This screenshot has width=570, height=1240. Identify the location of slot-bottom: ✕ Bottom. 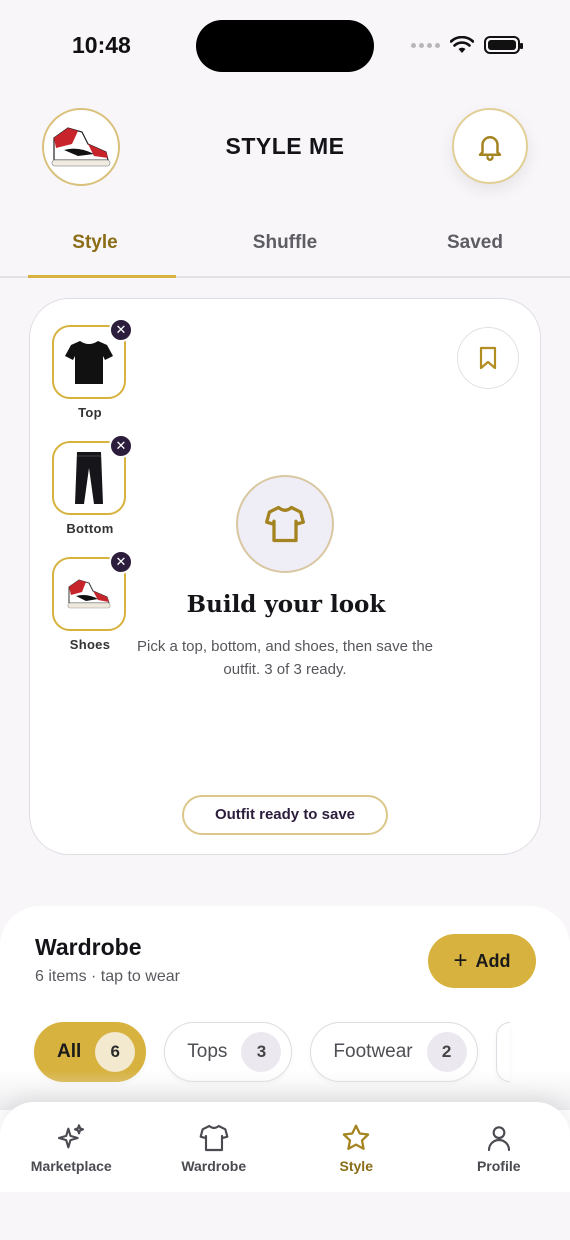
(92, 485).